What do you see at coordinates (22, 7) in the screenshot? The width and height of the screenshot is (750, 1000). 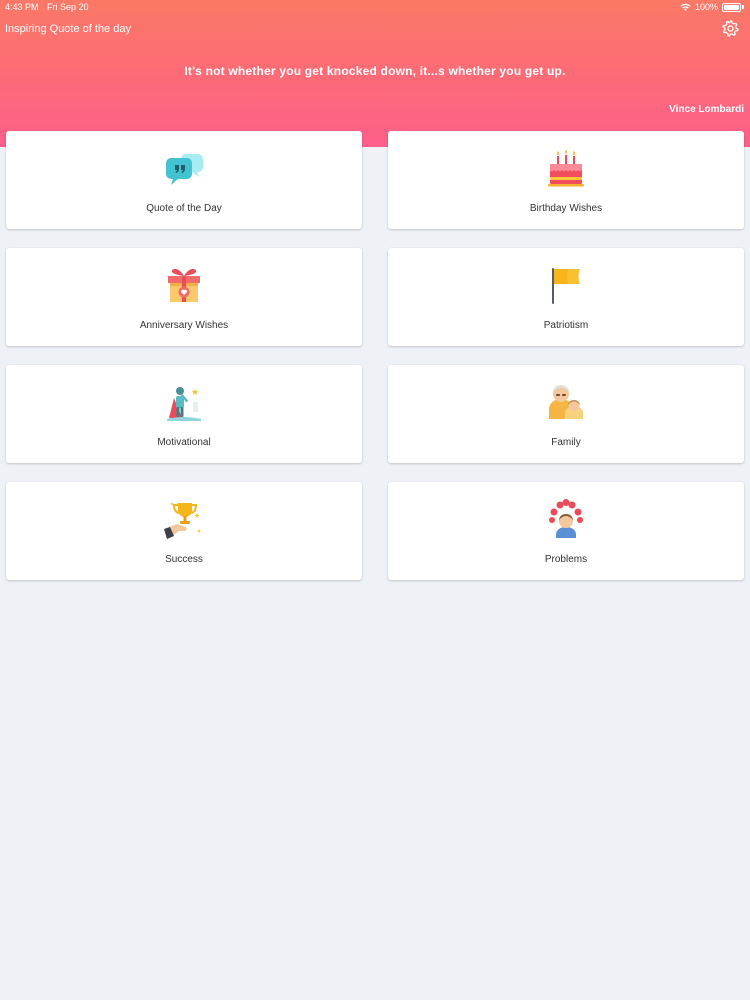 I see `status-time: 4:43 PM` at bounding box center [22, 7].